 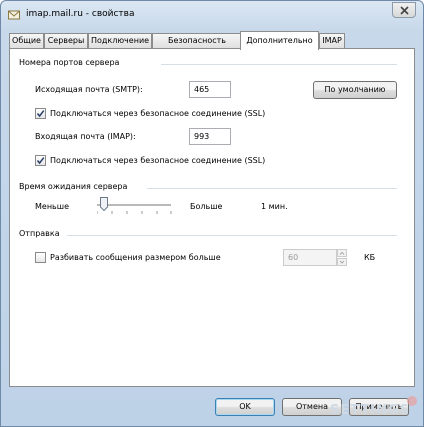 I want to click on cancel-button-label: Отмена, so click(x=312, y=406).